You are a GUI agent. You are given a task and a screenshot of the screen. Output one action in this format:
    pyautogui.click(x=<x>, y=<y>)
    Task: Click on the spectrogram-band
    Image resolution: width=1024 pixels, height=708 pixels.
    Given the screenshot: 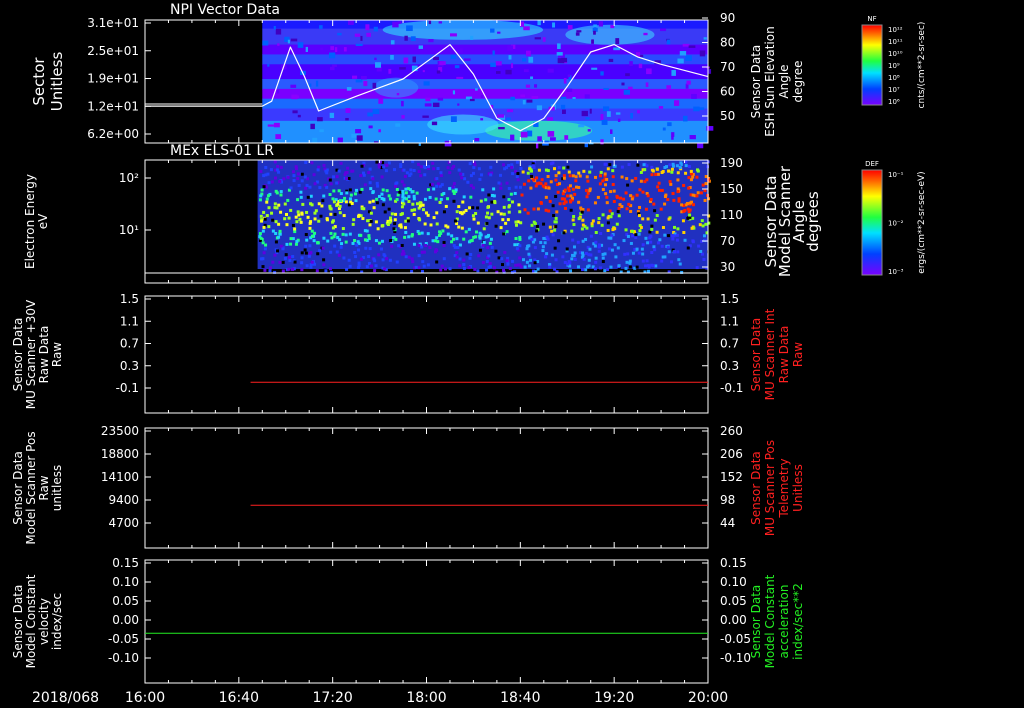 What is the action you would take?
    pyautogui.click(x=485, y=94)
    